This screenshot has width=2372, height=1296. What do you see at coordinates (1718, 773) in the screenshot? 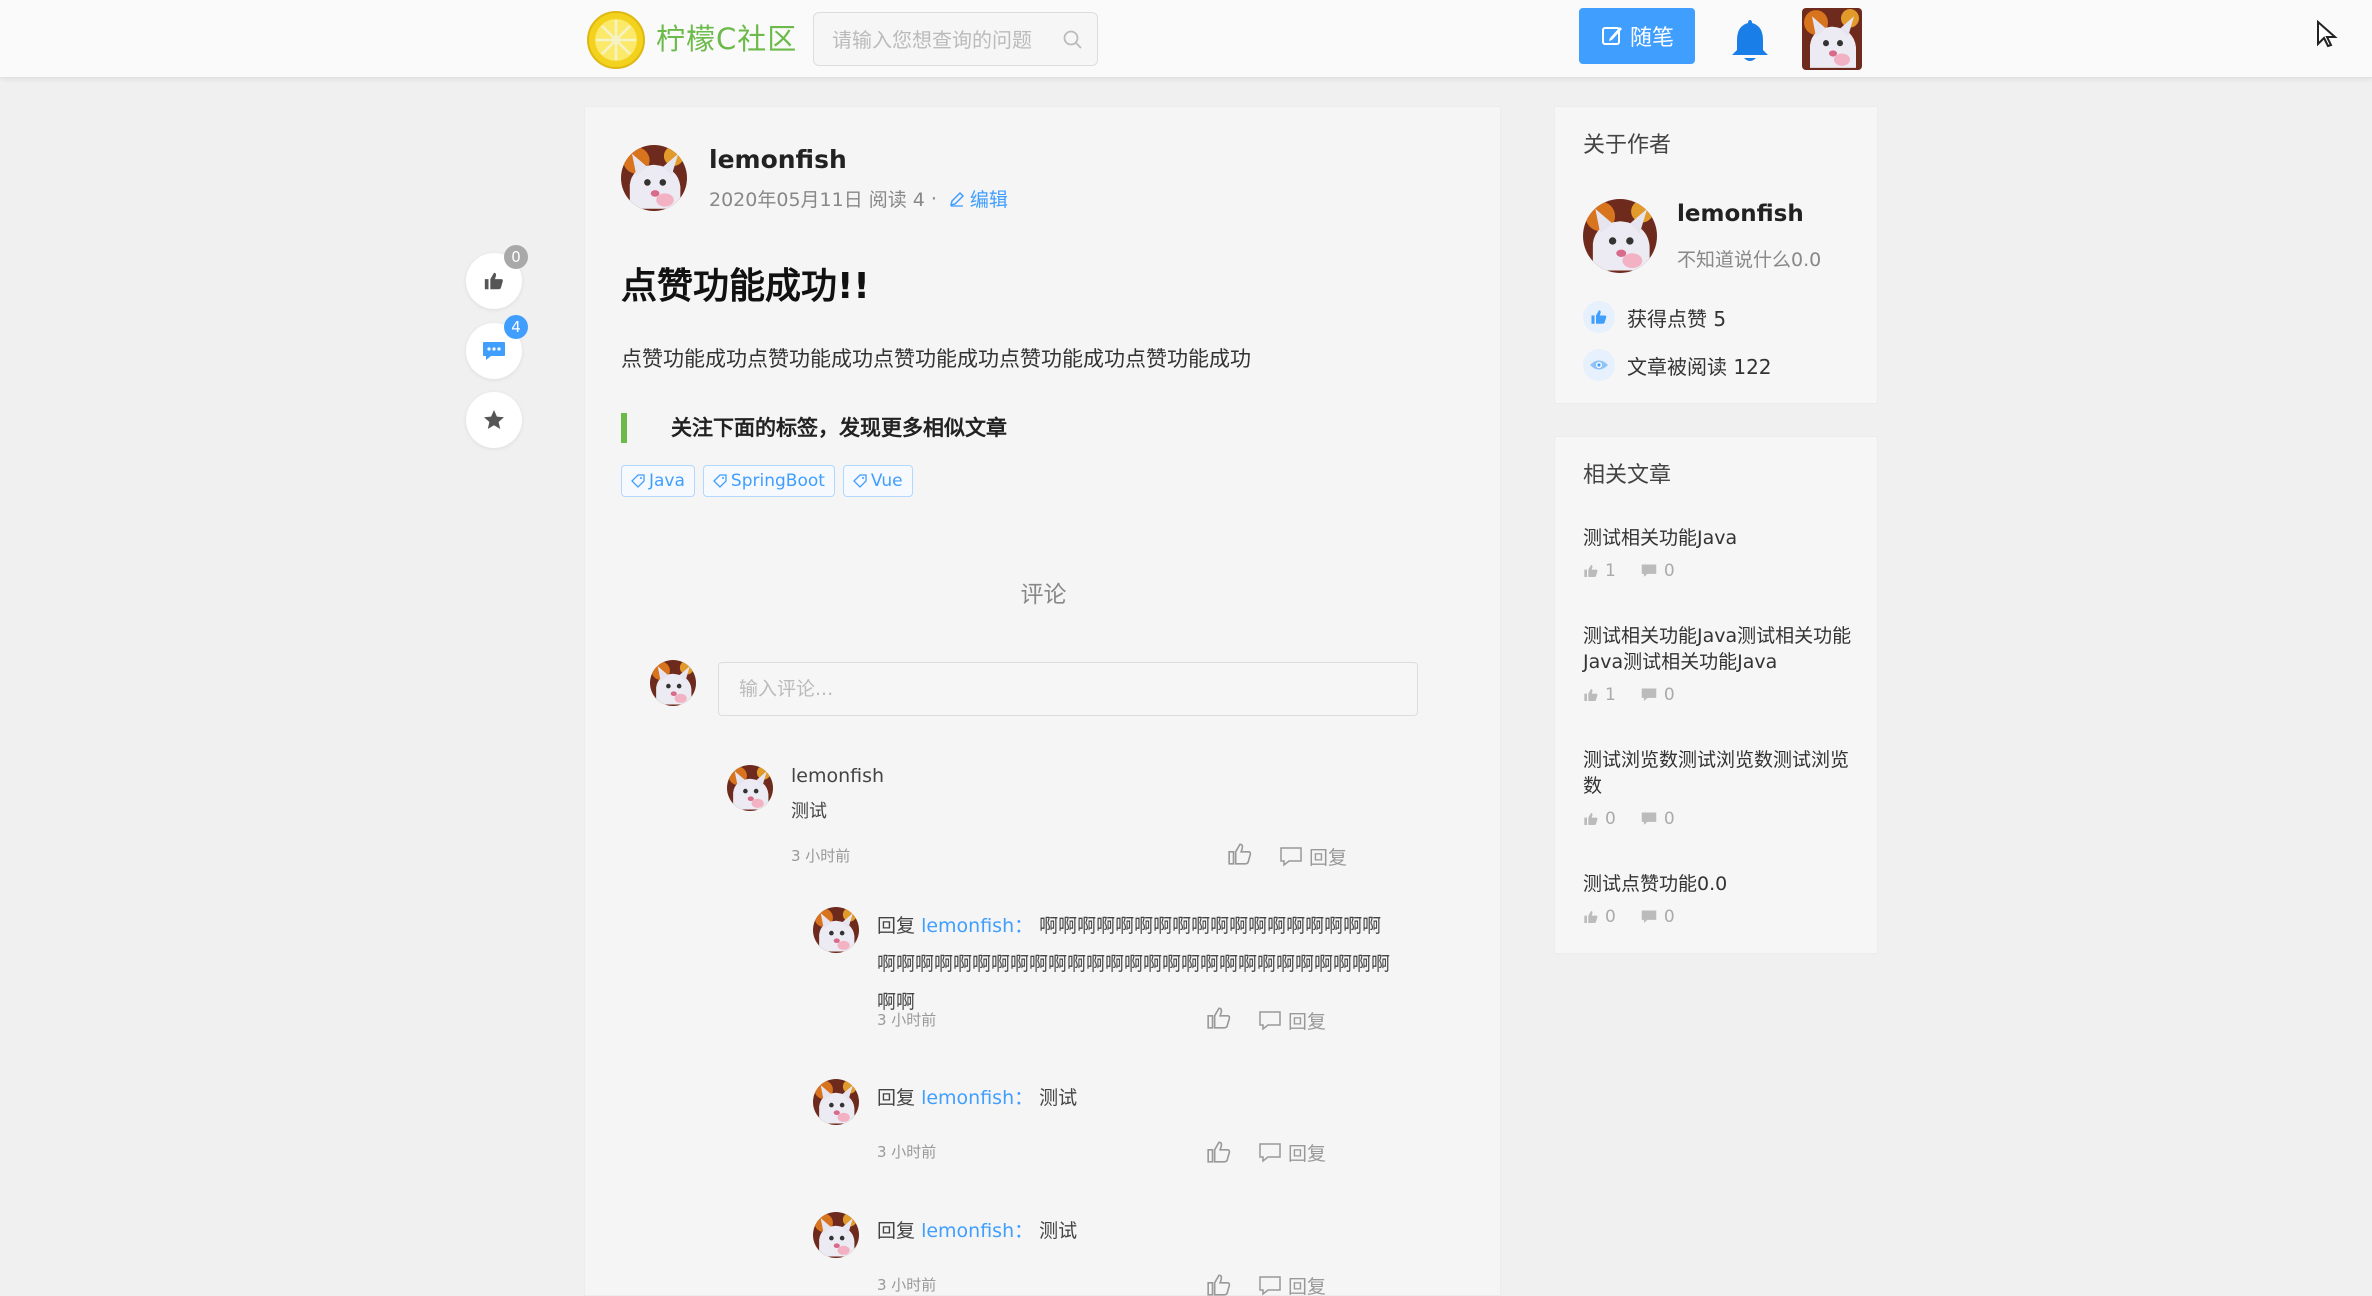
I see `related-article-title: 测试浏览数测试浏览数测试浏览数` at bounding box center [1718, 773].